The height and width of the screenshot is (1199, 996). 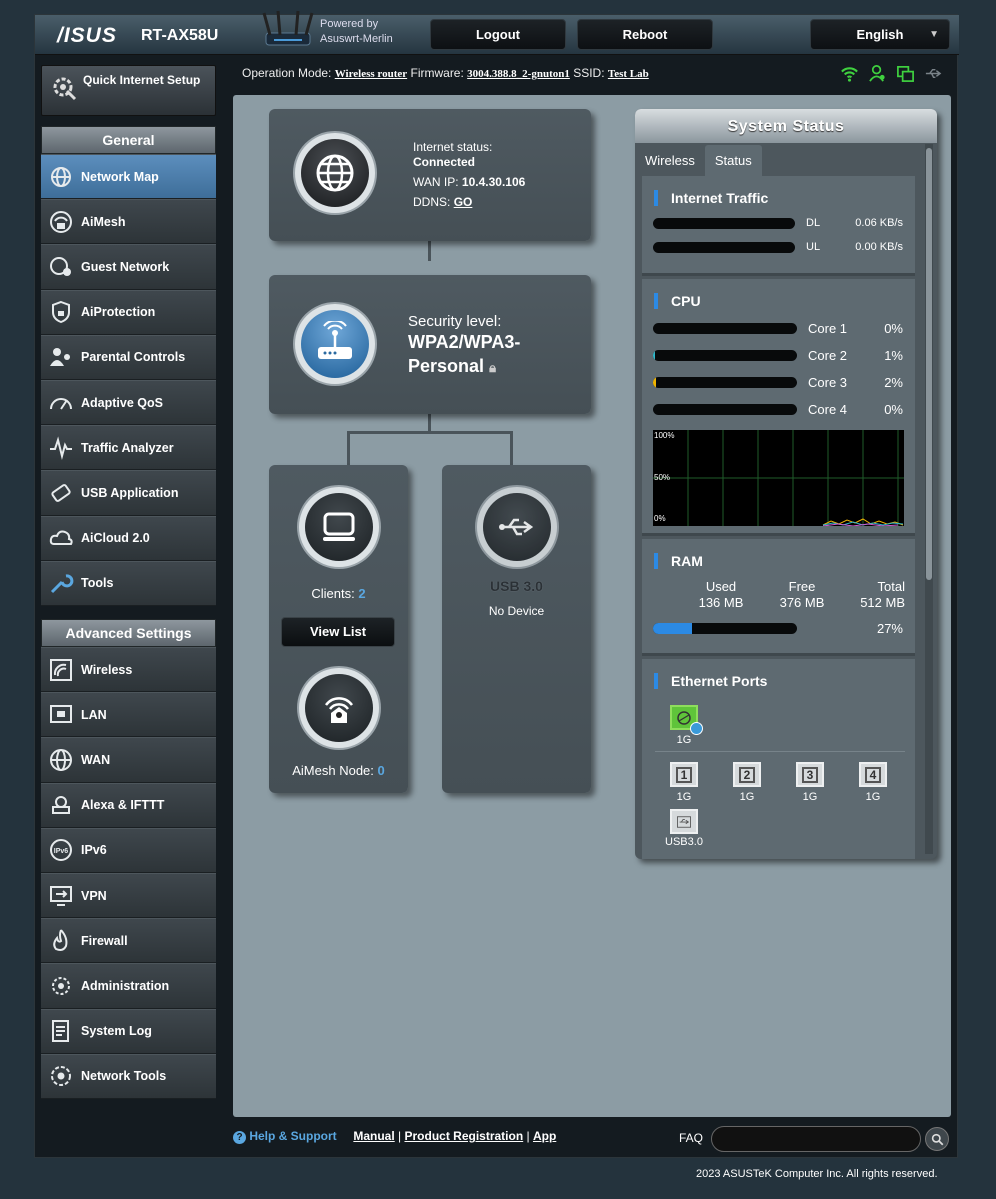 What do you see at coordinates (128, 670) in the screenshot?
I see `sidebar-item-wireless: Wireless` at bounding box center [128, 670].